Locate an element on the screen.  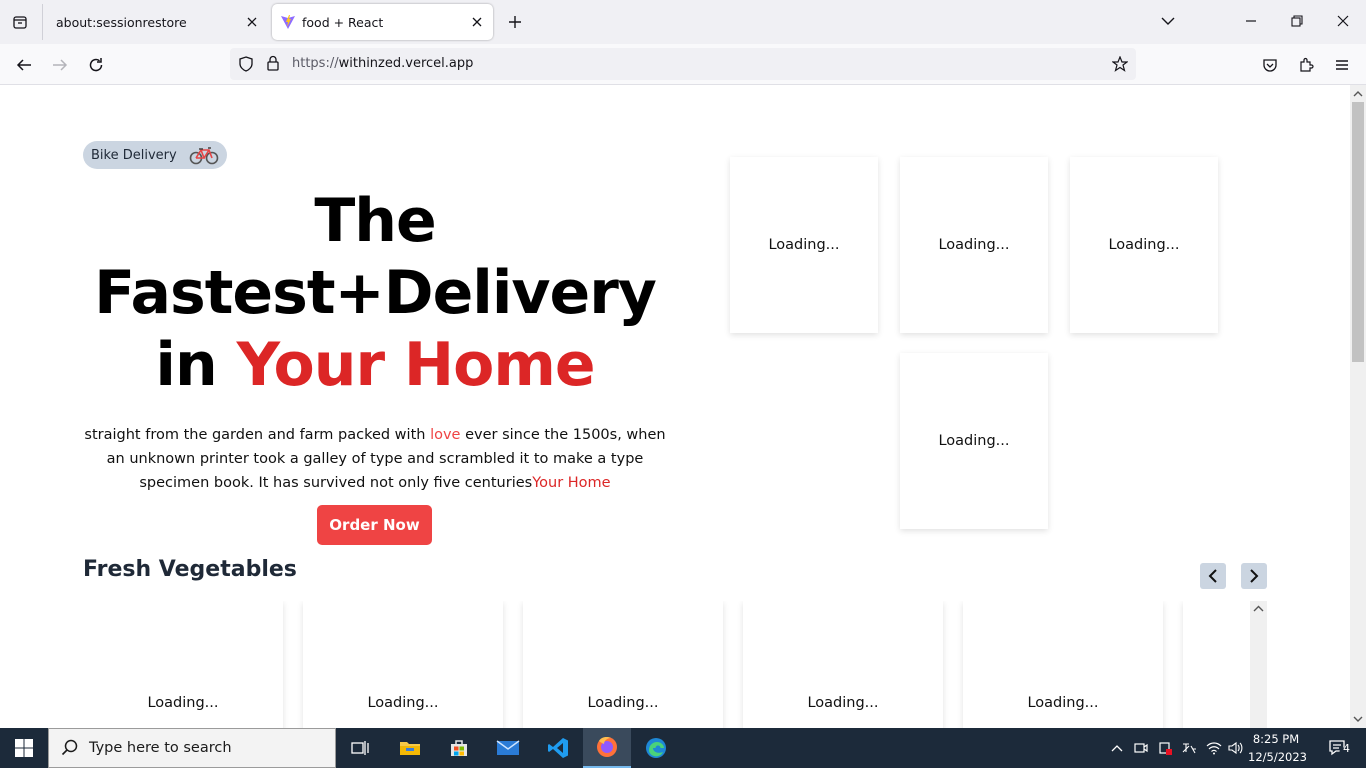
back-button is located at coordinates (24, 65).